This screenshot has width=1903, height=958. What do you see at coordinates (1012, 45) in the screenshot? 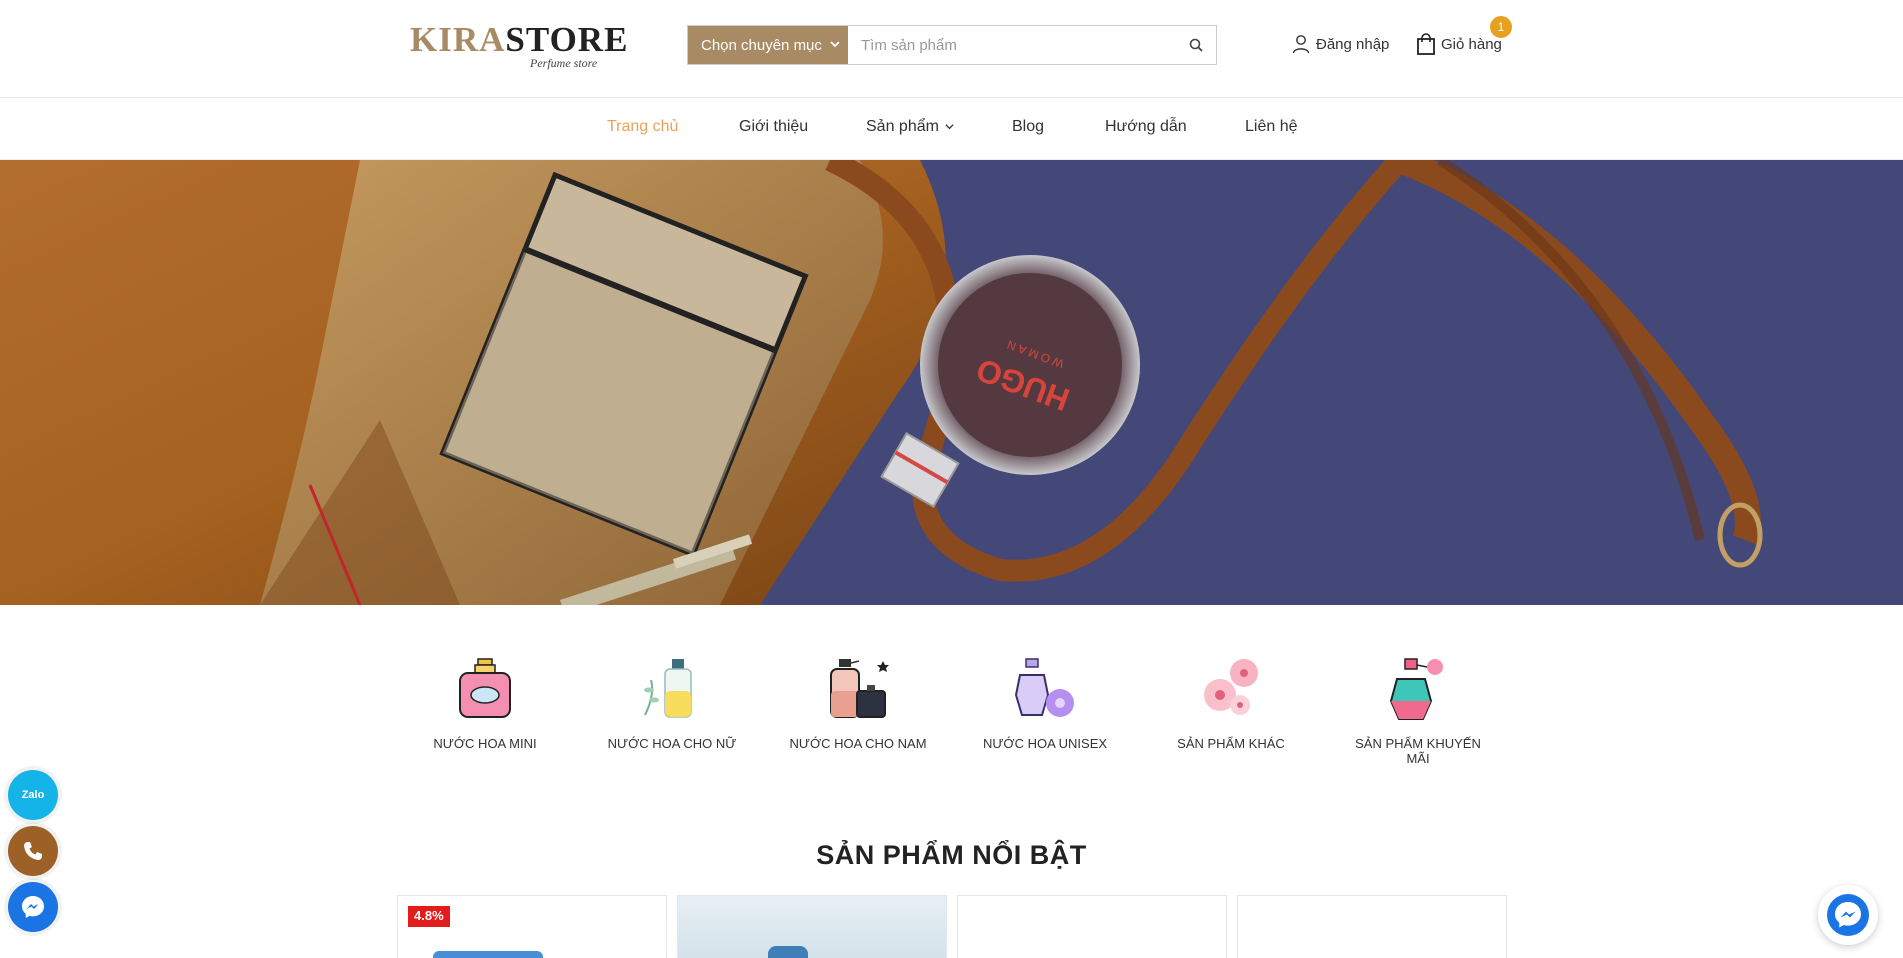
I see `search-input` at bounding box center [1012, 45].